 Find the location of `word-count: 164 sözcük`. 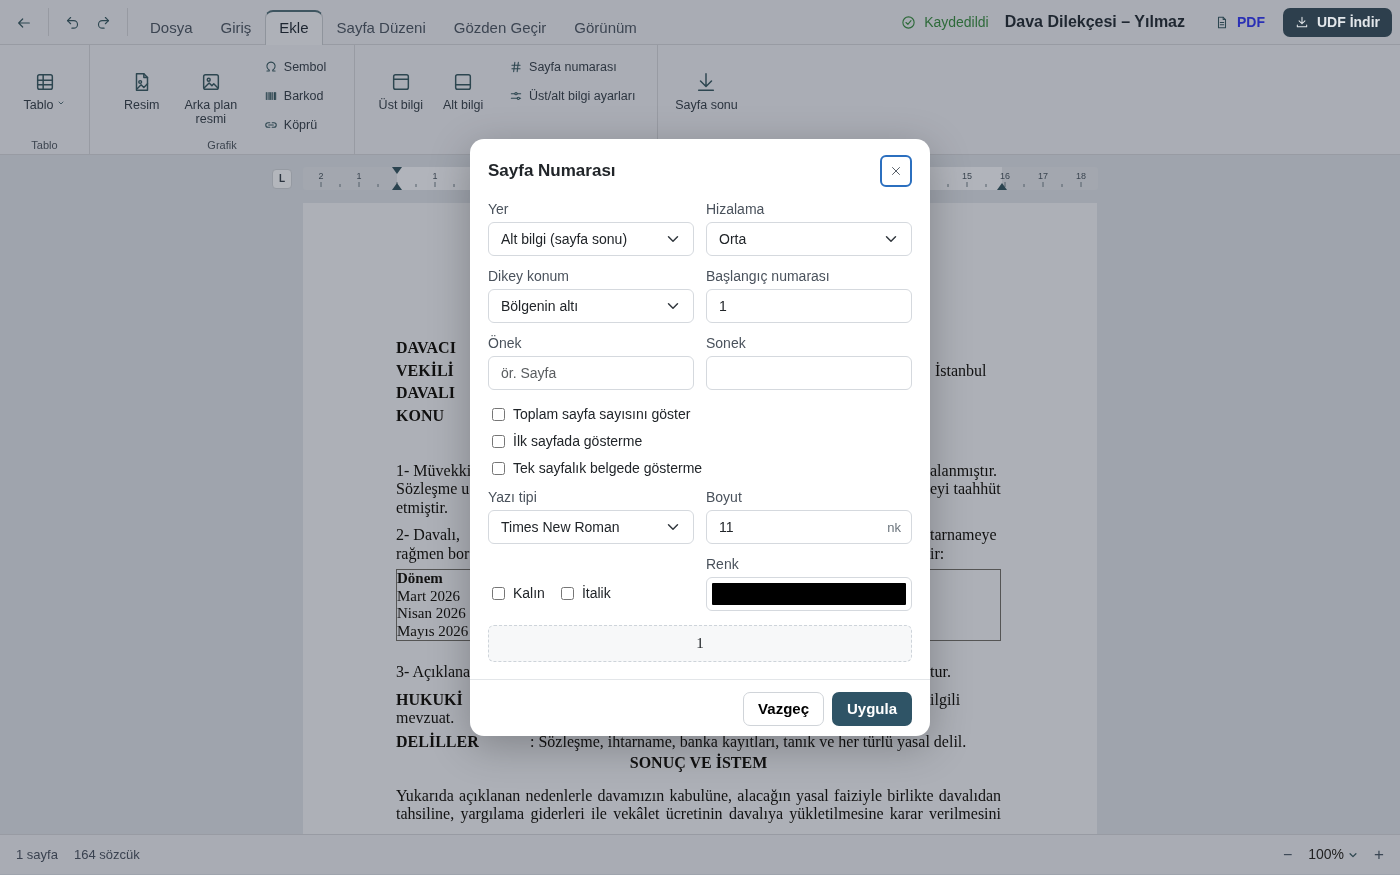

word-count: 164 sözcük is located at coordinates (106, 854).